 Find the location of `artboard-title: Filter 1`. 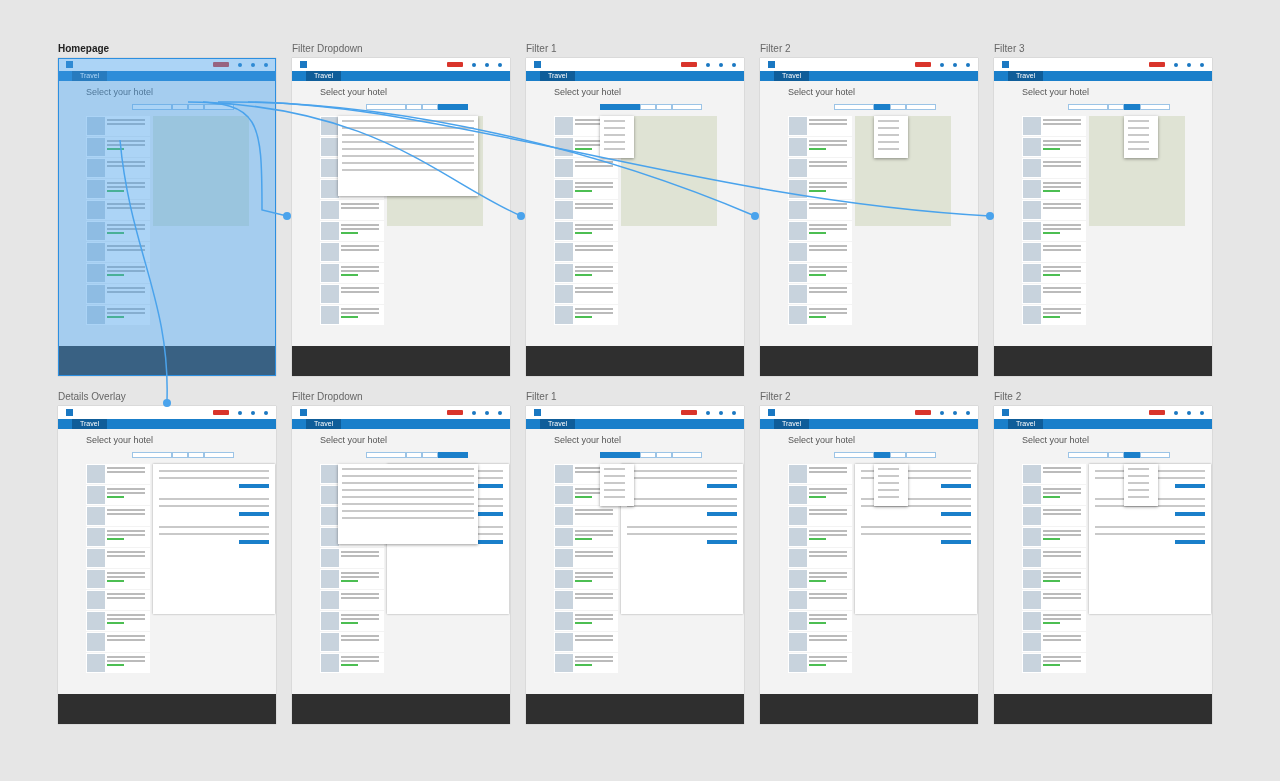

artboard-title: Filter 1 is located at coordinates (635, 49).